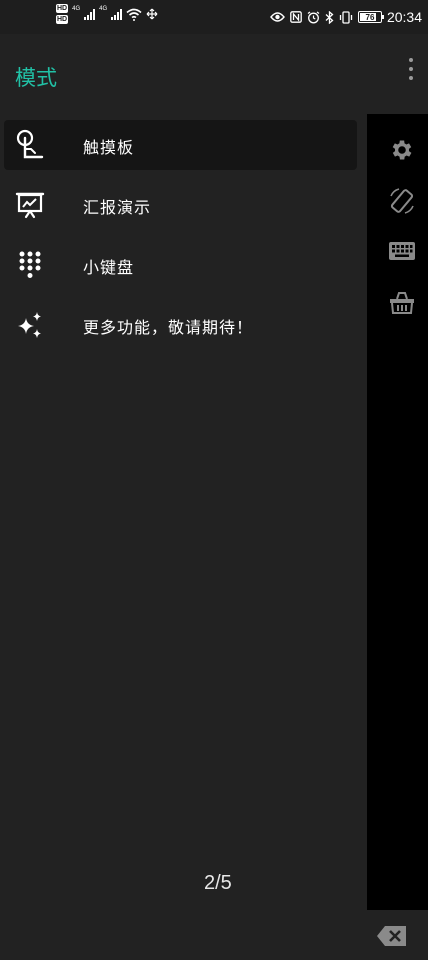  What do you see at coordinates (107, 14) in the screenshot?
I see `status-left: HD HD 4G 4G` at bounding box center [107, 14].